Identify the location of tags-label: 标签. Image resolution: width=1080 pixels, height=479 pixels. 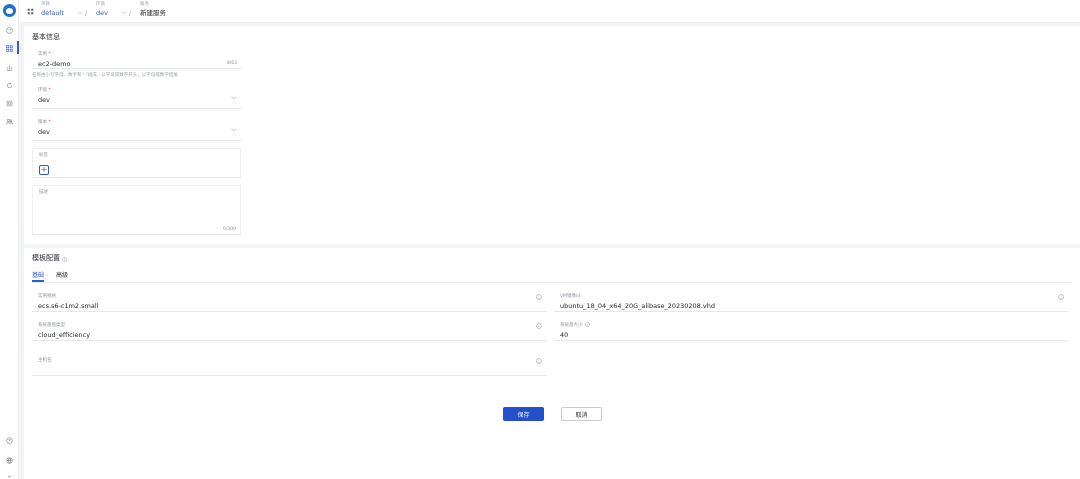
(43, 155).